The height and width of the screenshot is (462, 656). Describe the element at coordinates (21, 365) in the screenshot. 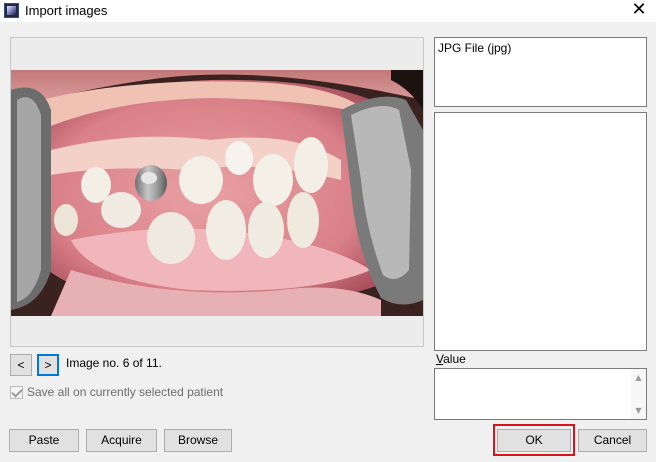

I see `previous-image-button: <` at that location.